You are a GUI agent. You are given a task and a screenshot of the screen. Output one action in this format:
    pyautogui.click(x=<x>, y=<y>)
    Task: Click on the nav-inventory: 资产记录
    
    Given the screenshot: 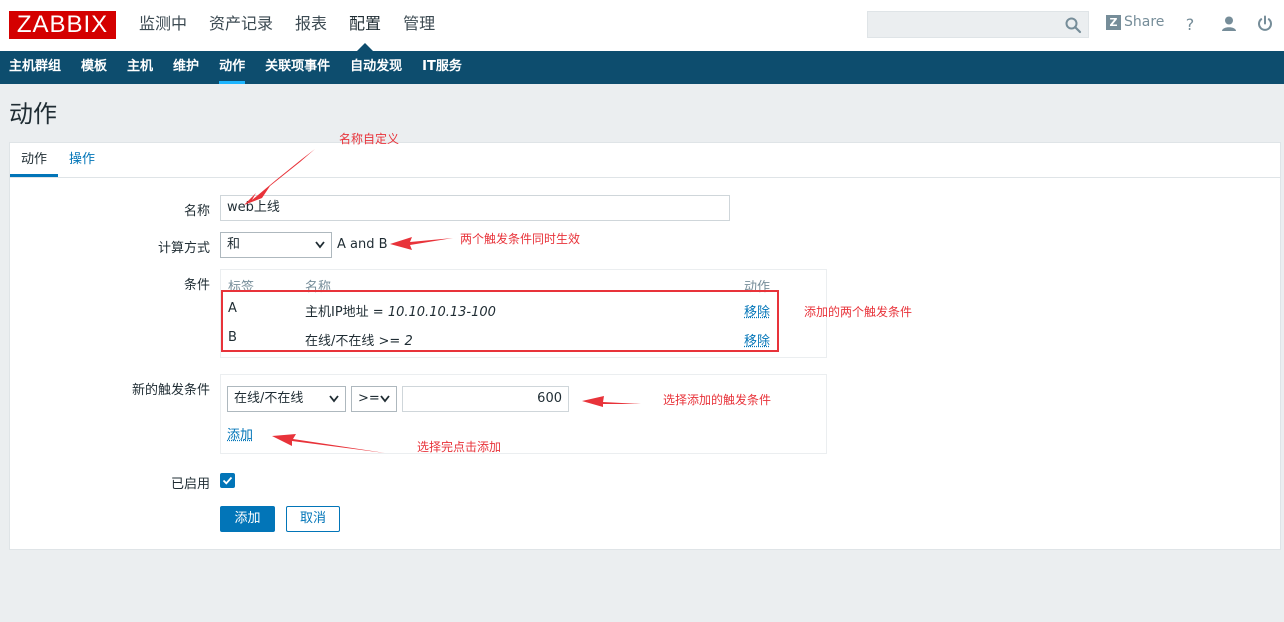 What is the action you would take?
    pyautogui.click(x=241, y=25)
    